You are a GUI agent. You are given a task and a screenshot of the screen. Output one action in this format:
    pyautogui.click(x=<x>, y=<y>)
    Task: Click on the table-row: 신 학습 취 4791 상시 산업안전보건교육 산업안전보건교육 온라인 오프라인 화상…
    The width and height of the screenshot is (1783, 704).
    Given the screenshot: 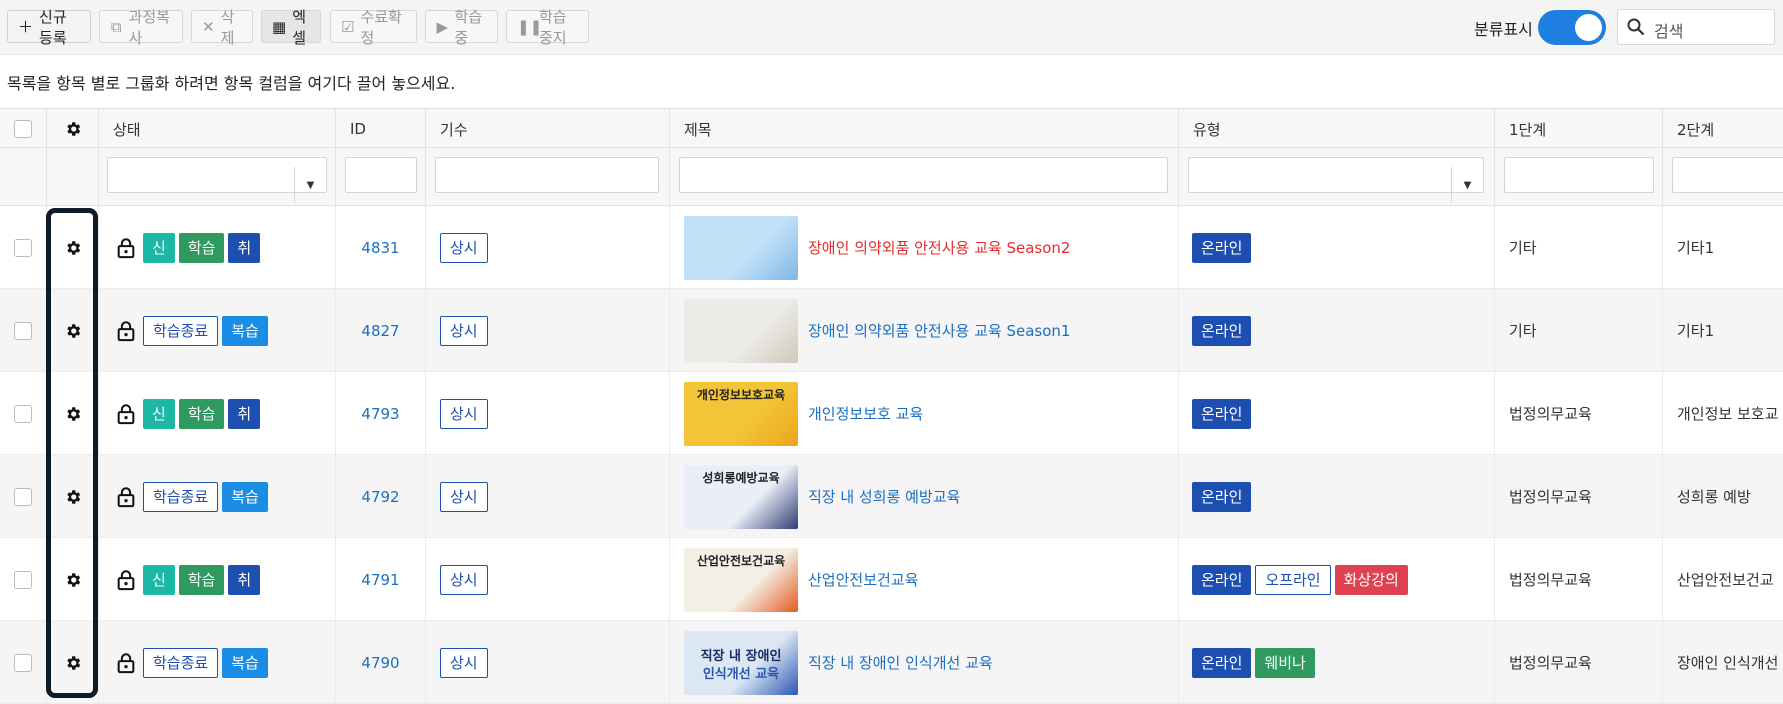 What is the action you would take?
    pyautogui.click(x=891, y=579)
    